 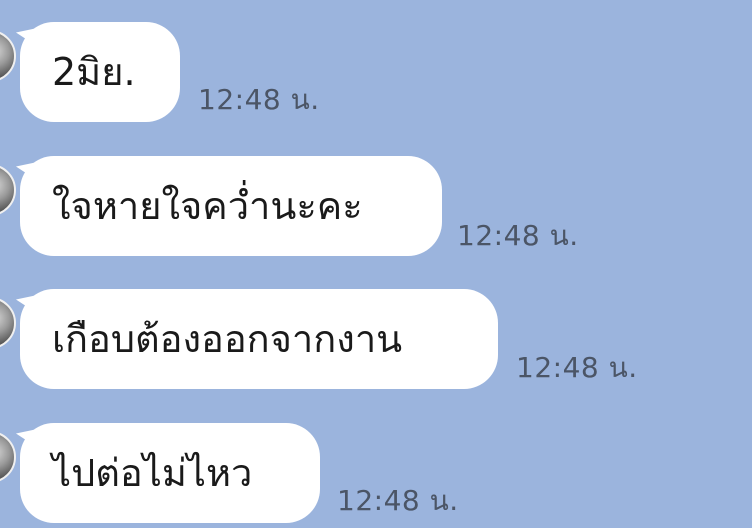 I want to click on message-bubble: ไปต่อไม่ไหว, so click(x=170, y=473).